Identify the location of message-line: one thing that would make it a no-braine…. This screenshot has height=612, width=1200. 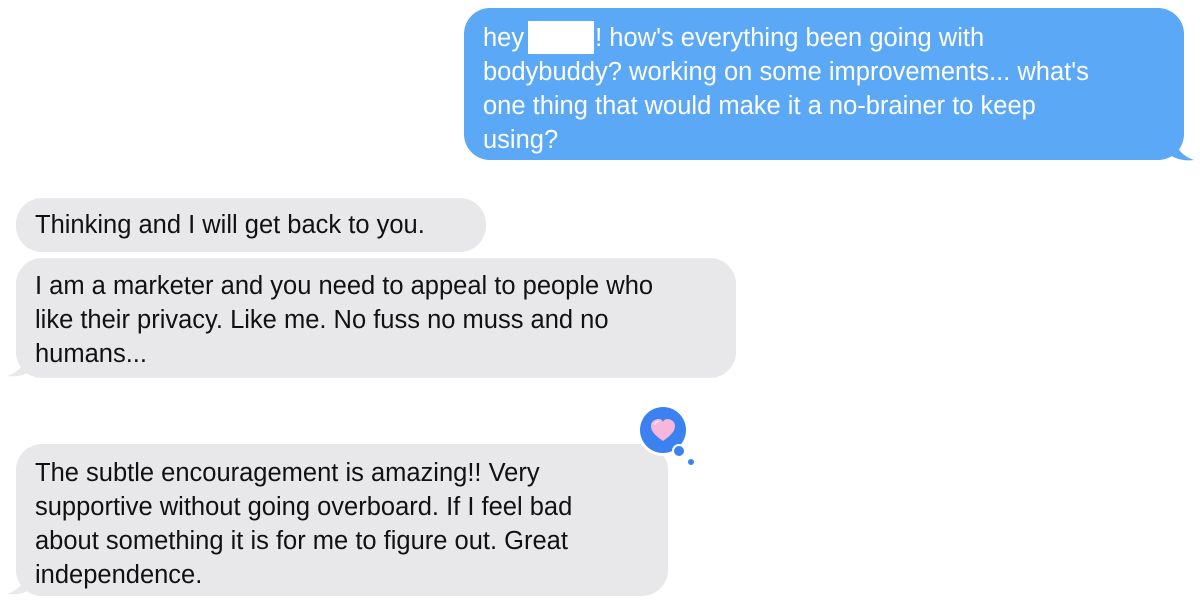
(759, 106).